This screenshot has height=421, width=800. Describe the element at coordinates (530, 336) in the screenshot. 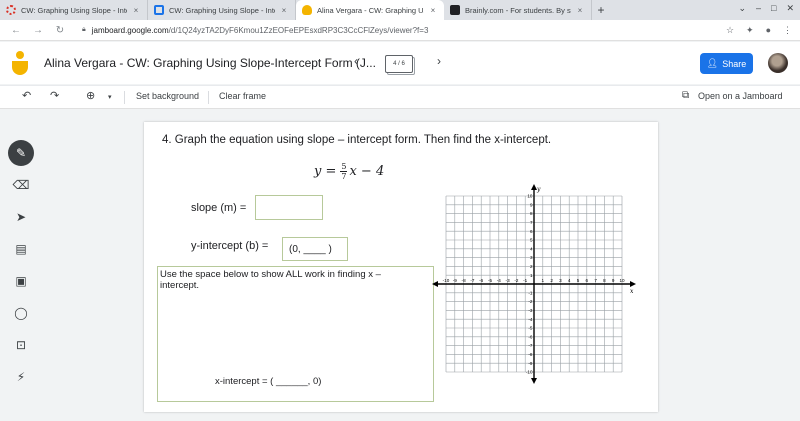

I see `y-tick-label: -6` at that location.